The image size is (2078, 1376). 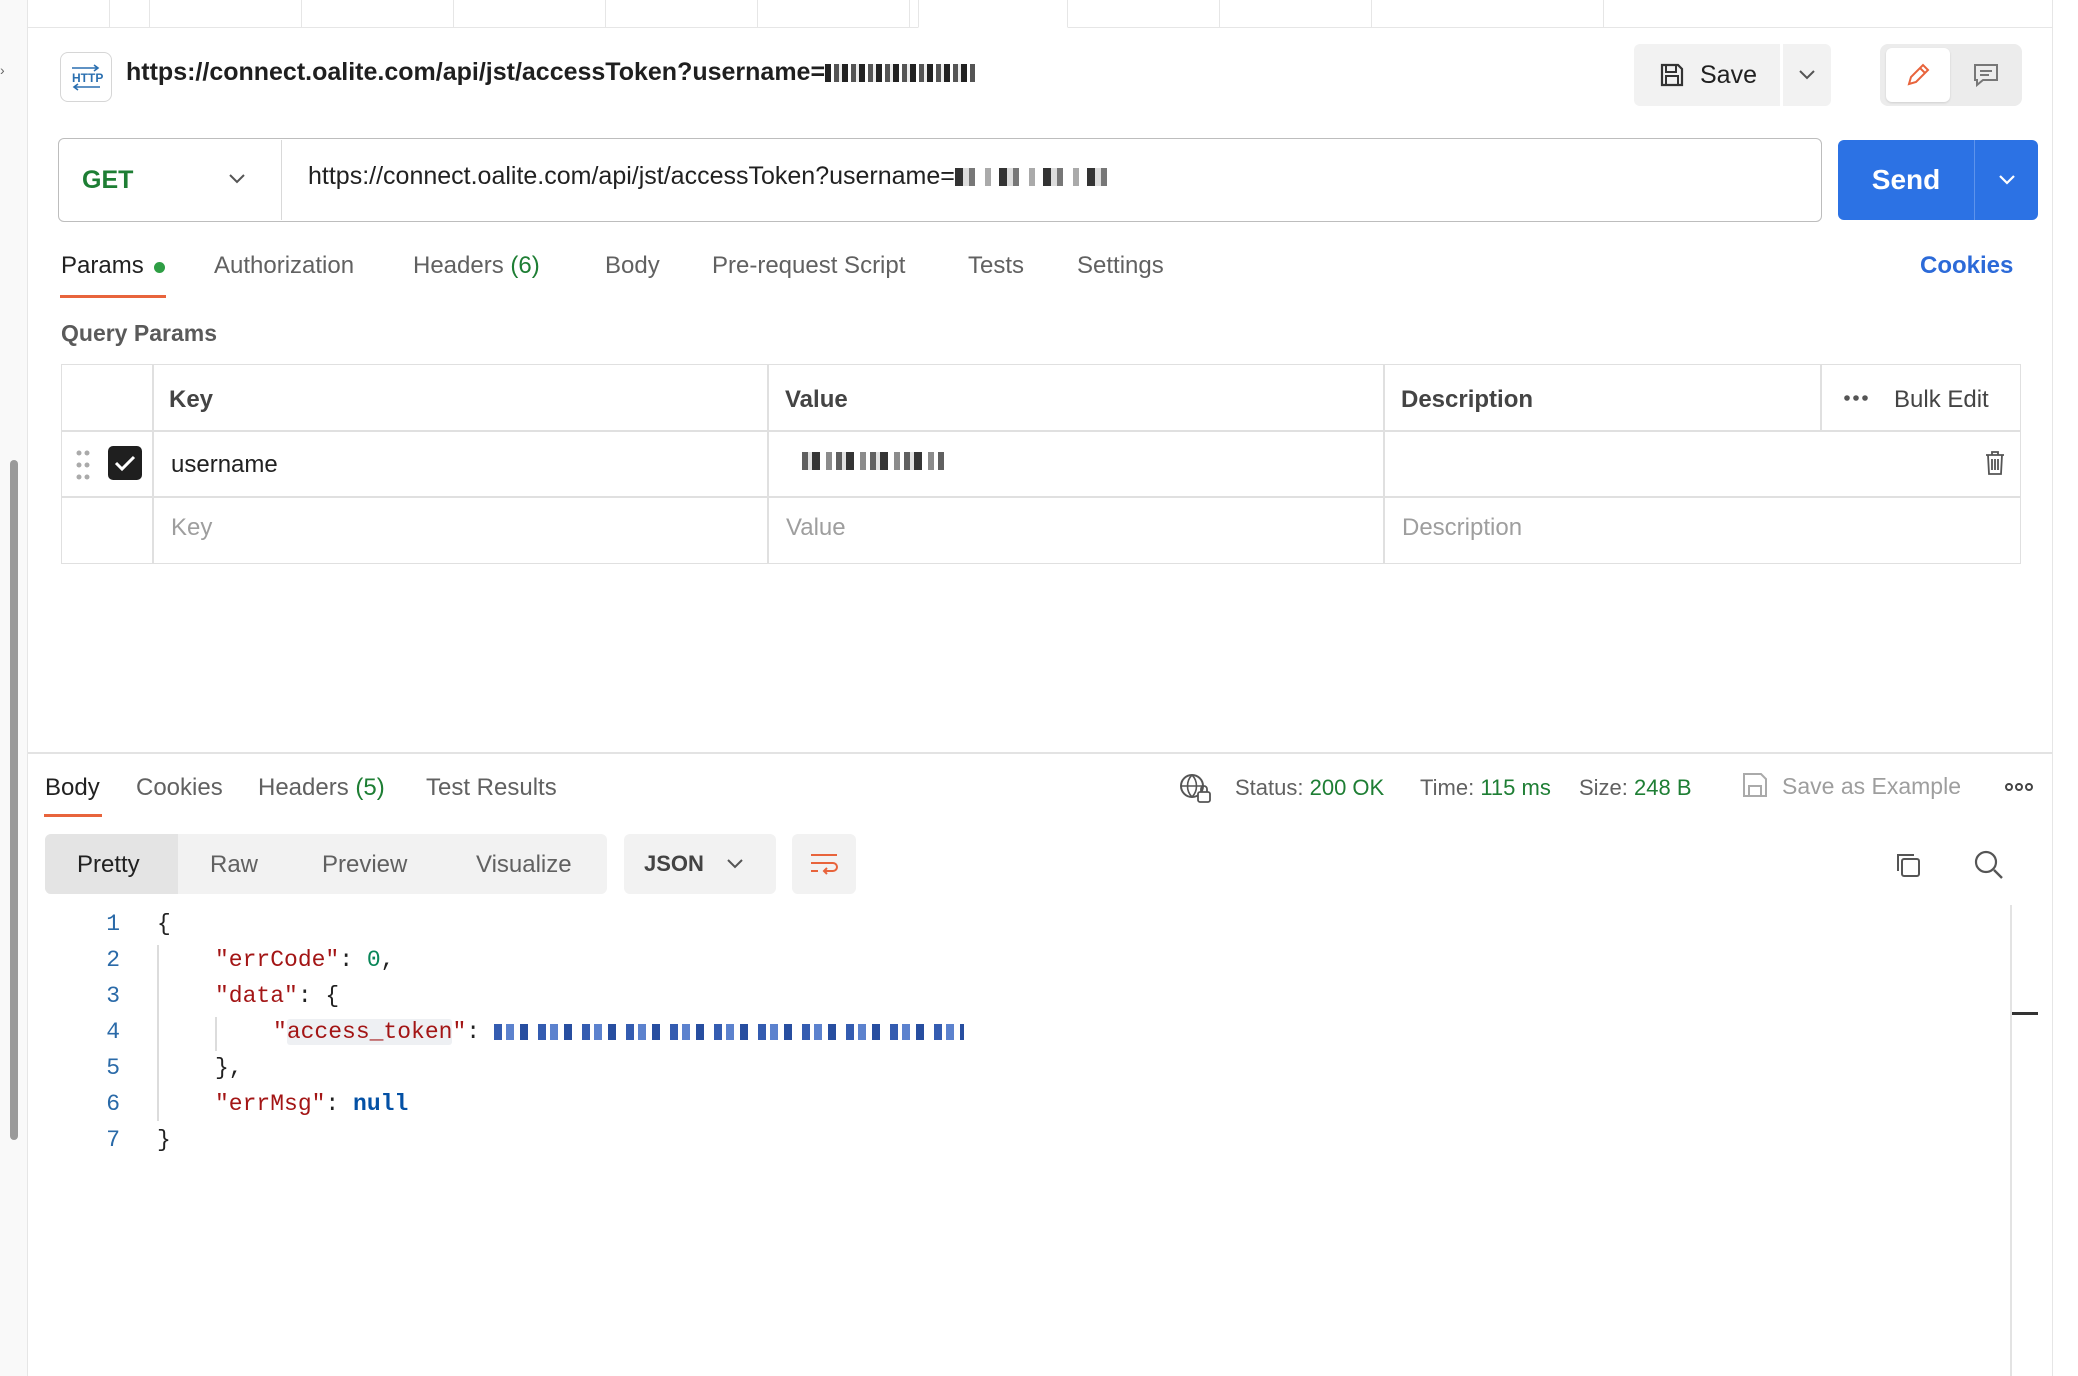 What do you see at coordinates (102, 266) in the screenshot?
I see `tab-params: Params` at bounding box center [102, 266].